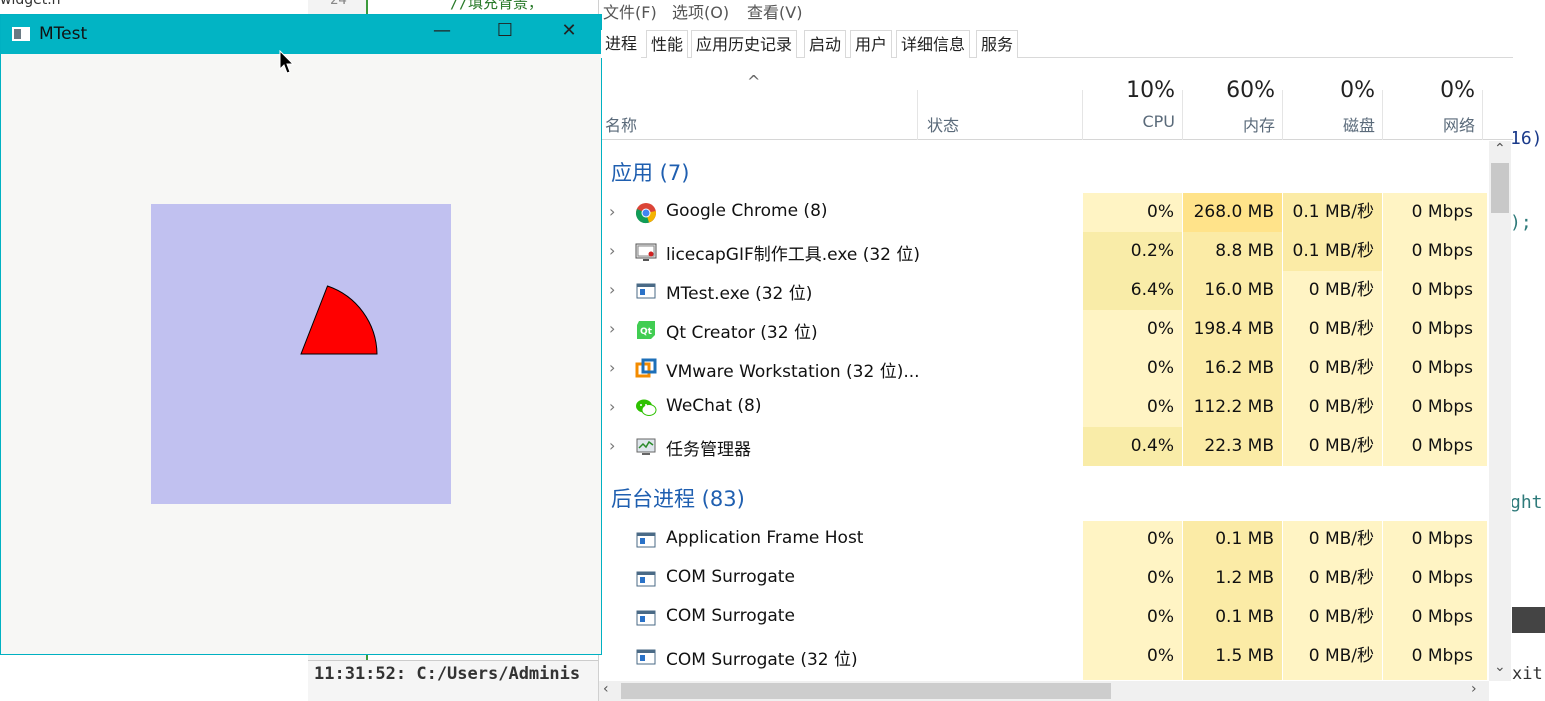  What do you see at coordinates (866, 691) in the screenshot?
I see `horizontal-scroll-thumb` at bounding box center [866, 691].